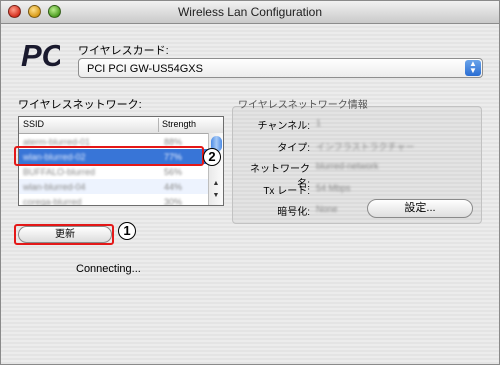 The height and width of the screenshot is (365, 500). What do you see at coordinates (327, 209) in the screenshot?
I see `encryption-value: None` at bounding box center [327, 209].